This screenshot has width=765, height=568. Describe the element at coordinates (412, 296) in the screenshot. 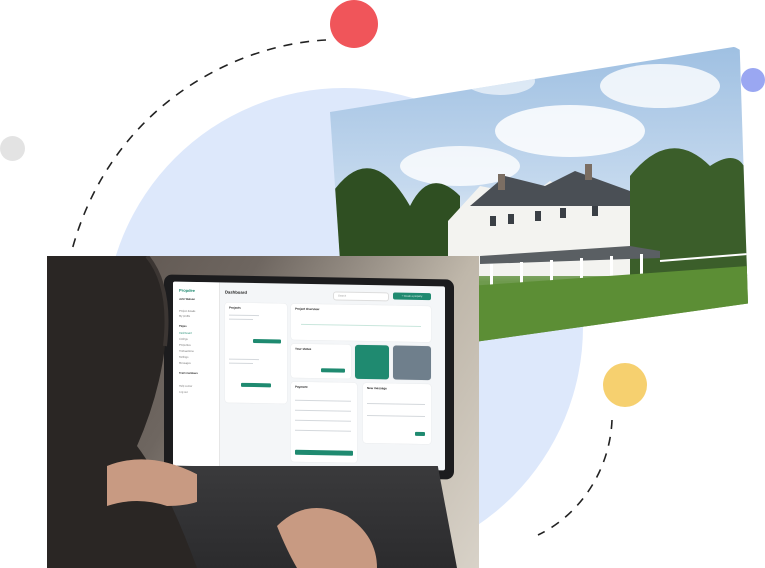

I see `create-property-button: + Create a property` at that location.